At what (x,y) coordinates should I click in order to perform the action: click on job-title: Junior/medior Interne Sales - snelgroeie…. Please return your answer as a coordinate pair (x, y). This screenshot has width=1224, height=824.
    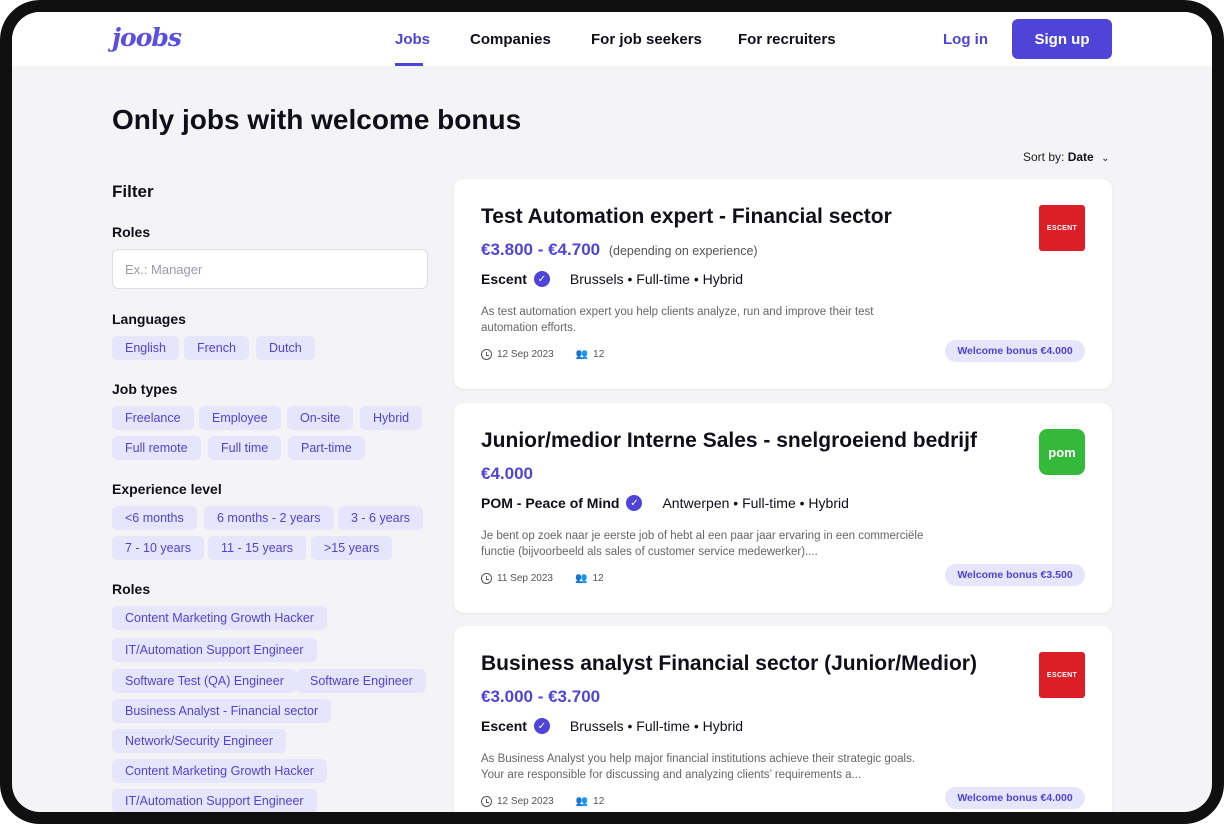
    Looking at the image, I should click on (729, 441).